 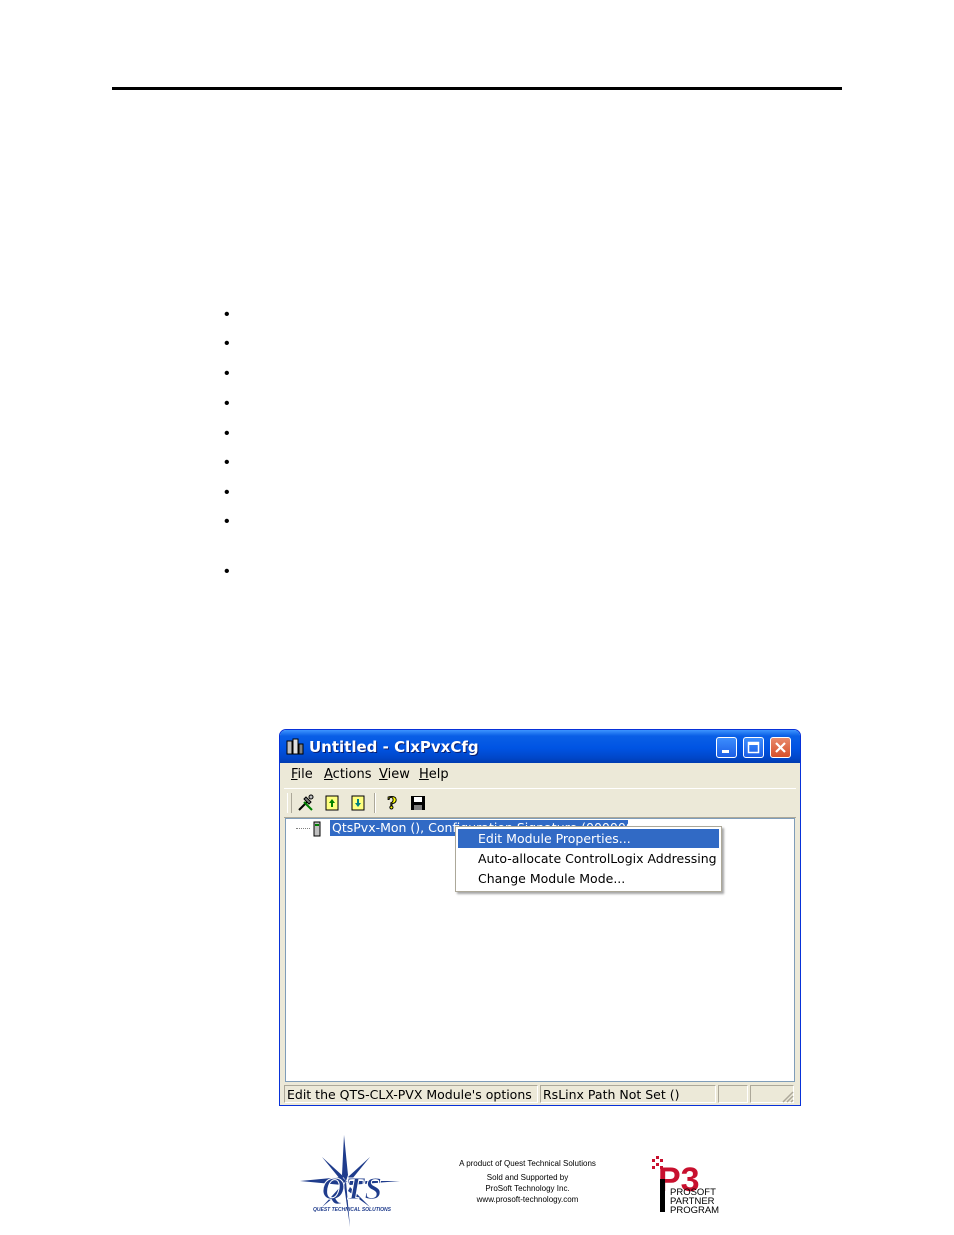 What do you see at coordinates (685, 1184) in the screenshot?
I see `prosoft-p3-logo: P3 PROSOFT PARTNER PROGRAM` at bounding box center [685, 1184].